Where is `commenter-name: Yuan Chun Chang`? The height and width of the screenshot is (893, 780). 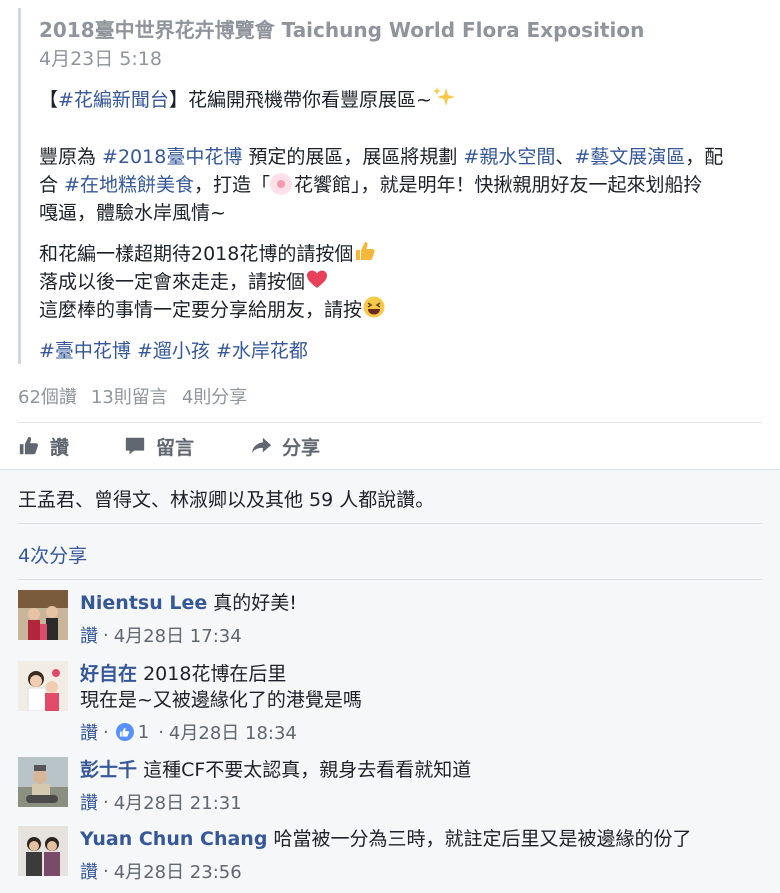 commenter-name: Yuan Chun Chang is located at coordinates (173, 839).